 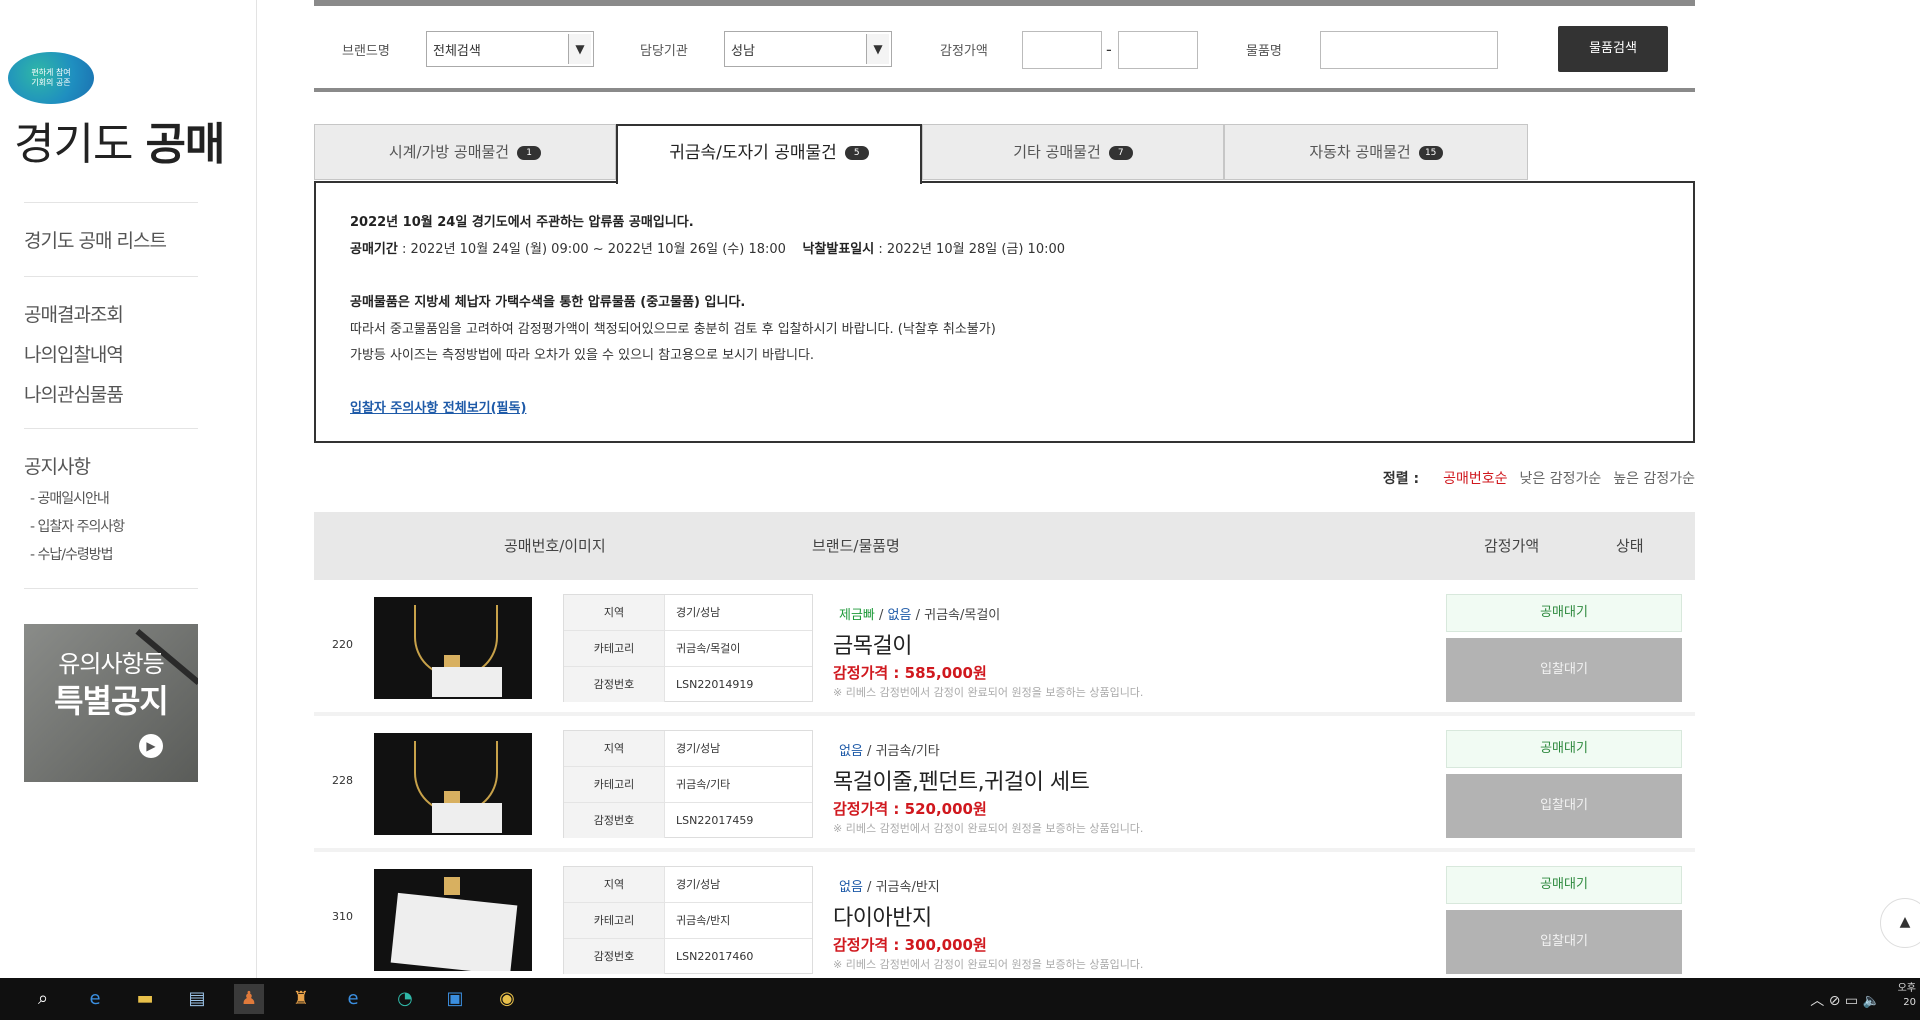 What do you see at coordinates (901, 751) in the screenshot?
I see `cat-rest: / 귀금속/기타` at bounding box center [901, 751].